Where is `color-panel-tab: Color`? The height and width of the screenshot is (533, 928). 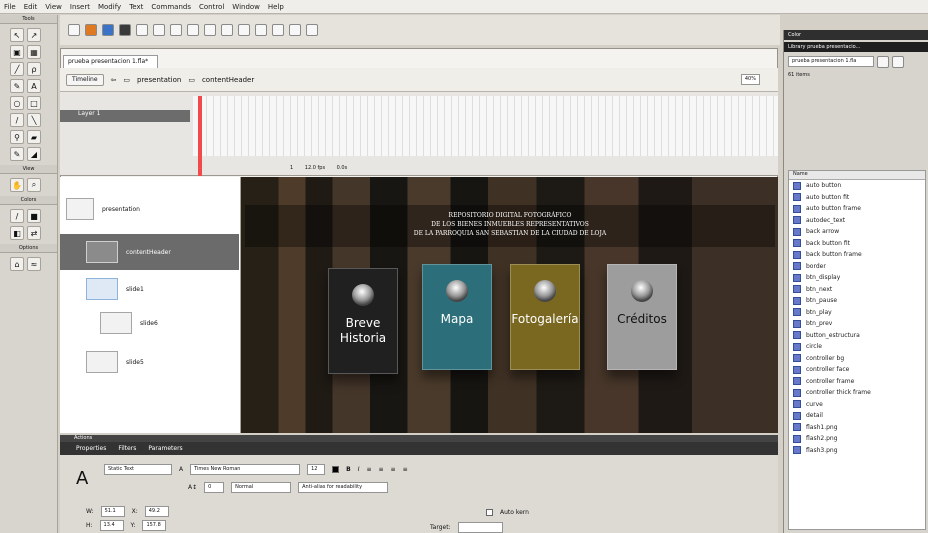 color-panel-tab: Color is located at coordinates (856, 35).